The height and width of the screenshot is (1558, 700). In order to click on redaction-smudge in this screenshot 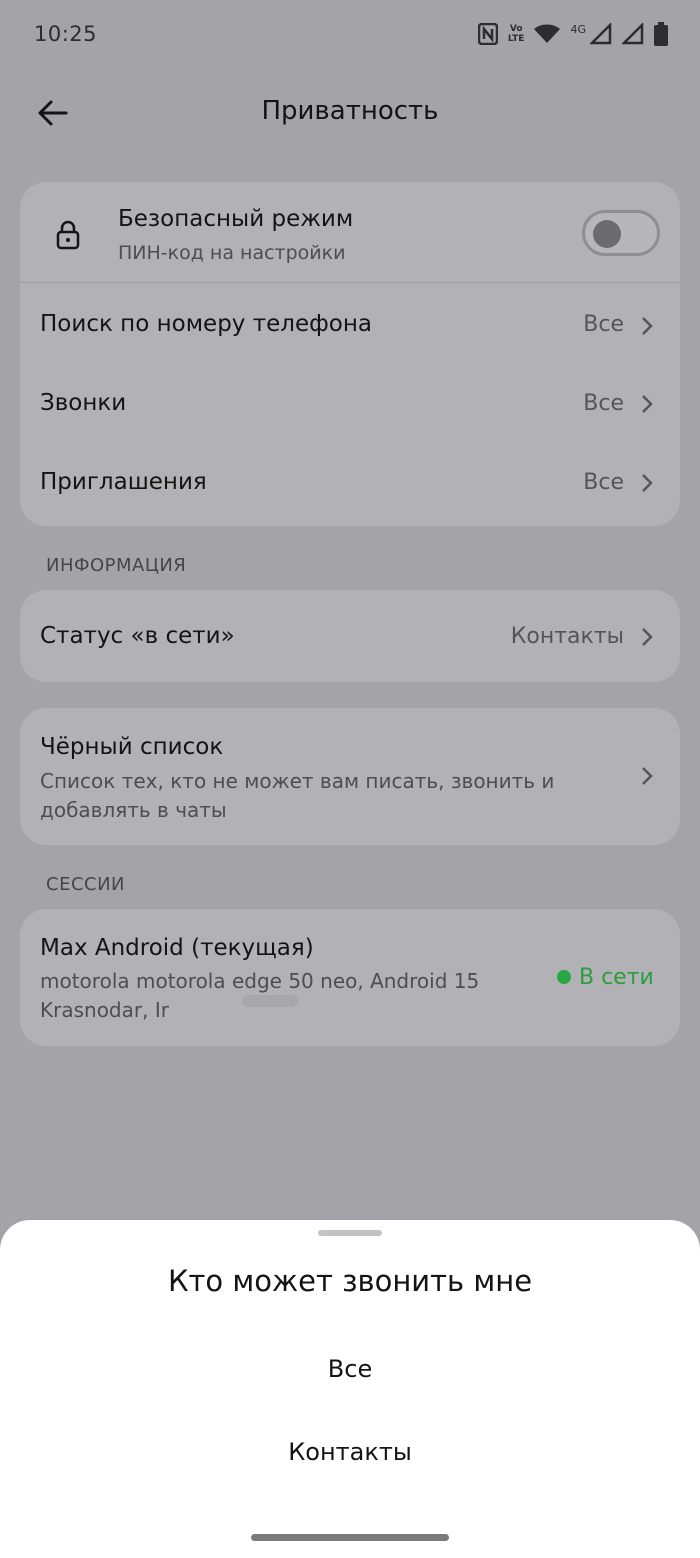, I will do `click(270, 1001)`.